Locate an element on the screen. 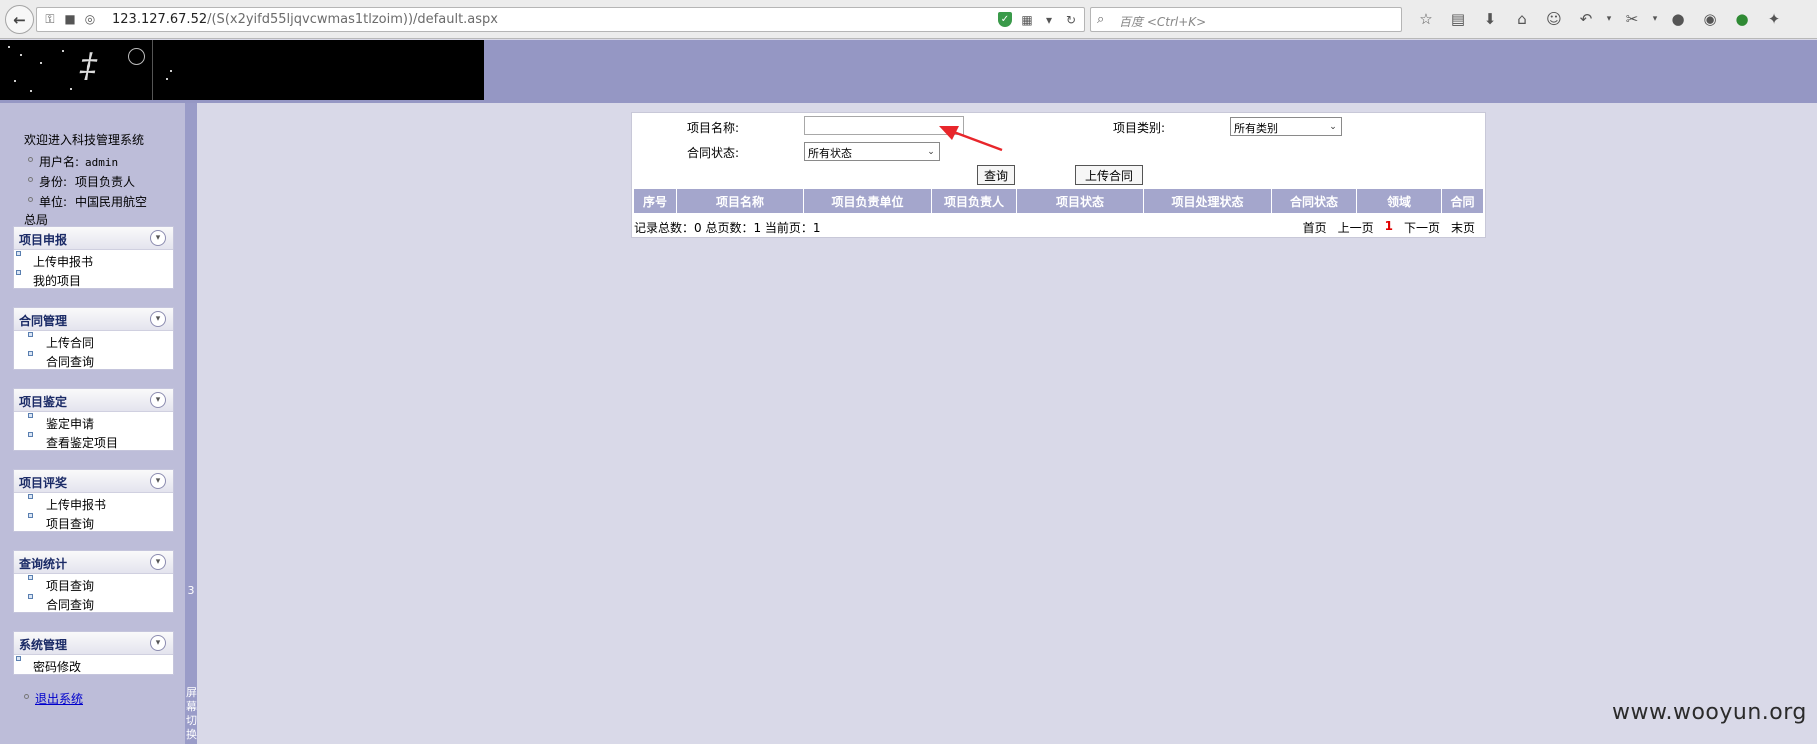 This screenshot has width=1817, height=744. folder-icon: ■ is located at coordinates (70, 19).